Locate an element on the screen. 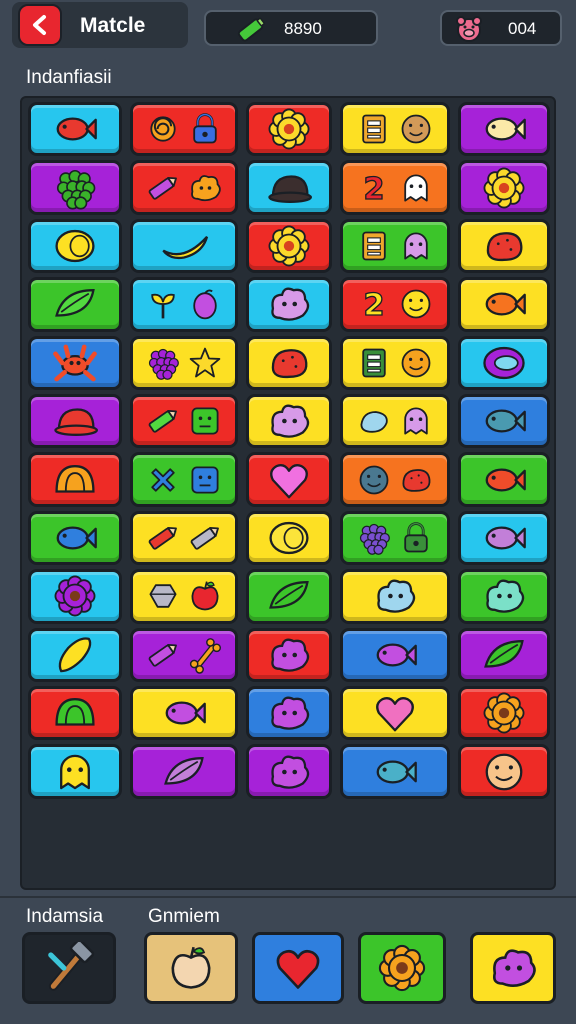  ball-icon is located at coordinates (374, 480).